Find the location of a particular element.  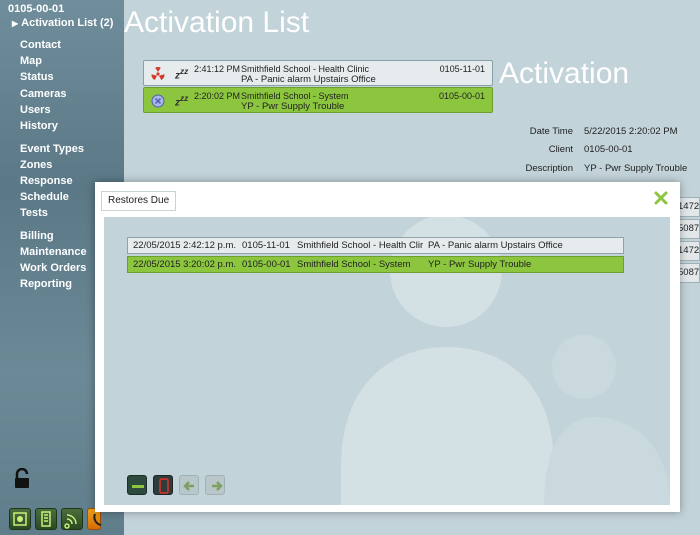

activation-time: 2:20:02 PM is located at coordinates (217, 96).